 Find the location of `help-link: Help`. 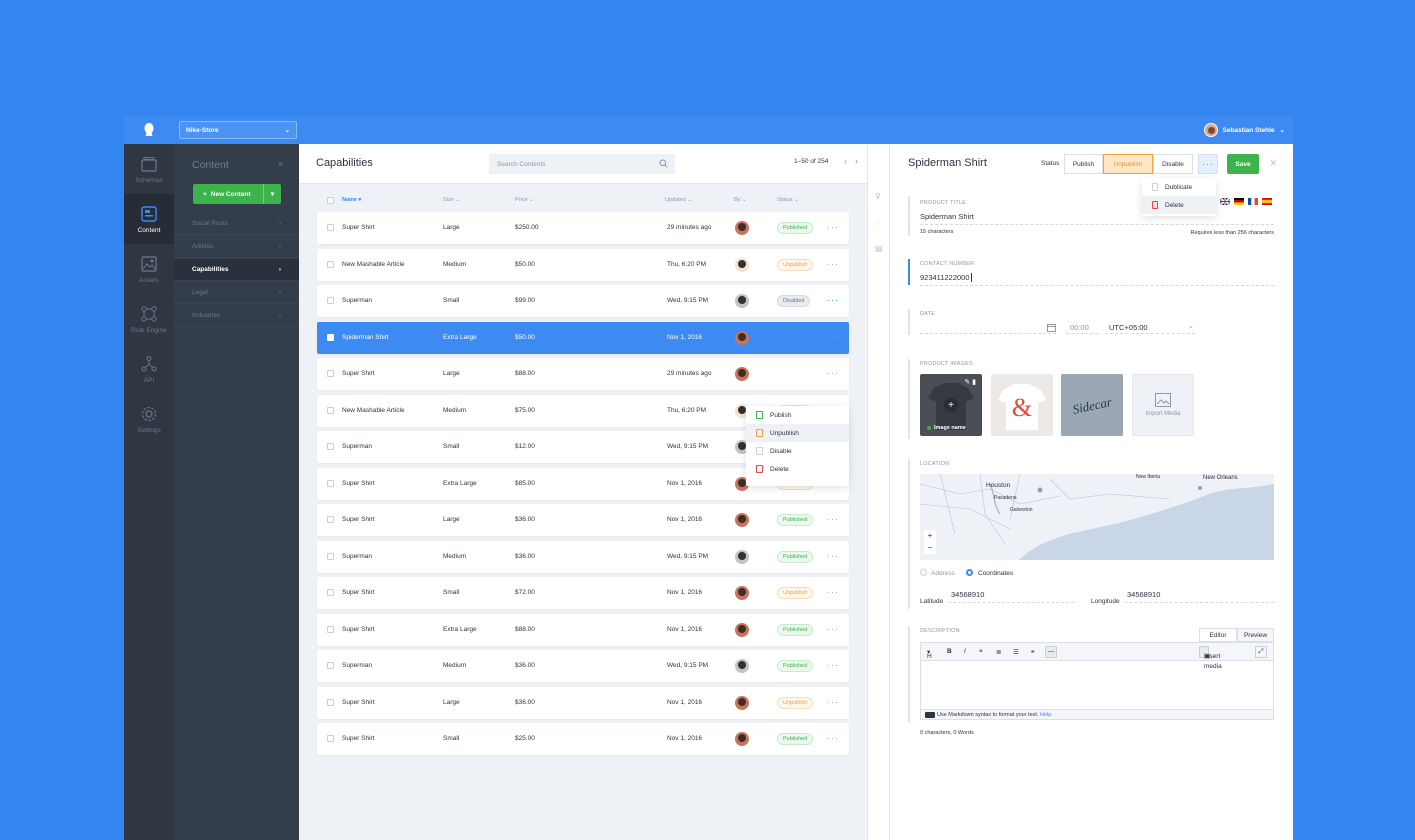

help-link: Help is located at coordinates (1045, 715).